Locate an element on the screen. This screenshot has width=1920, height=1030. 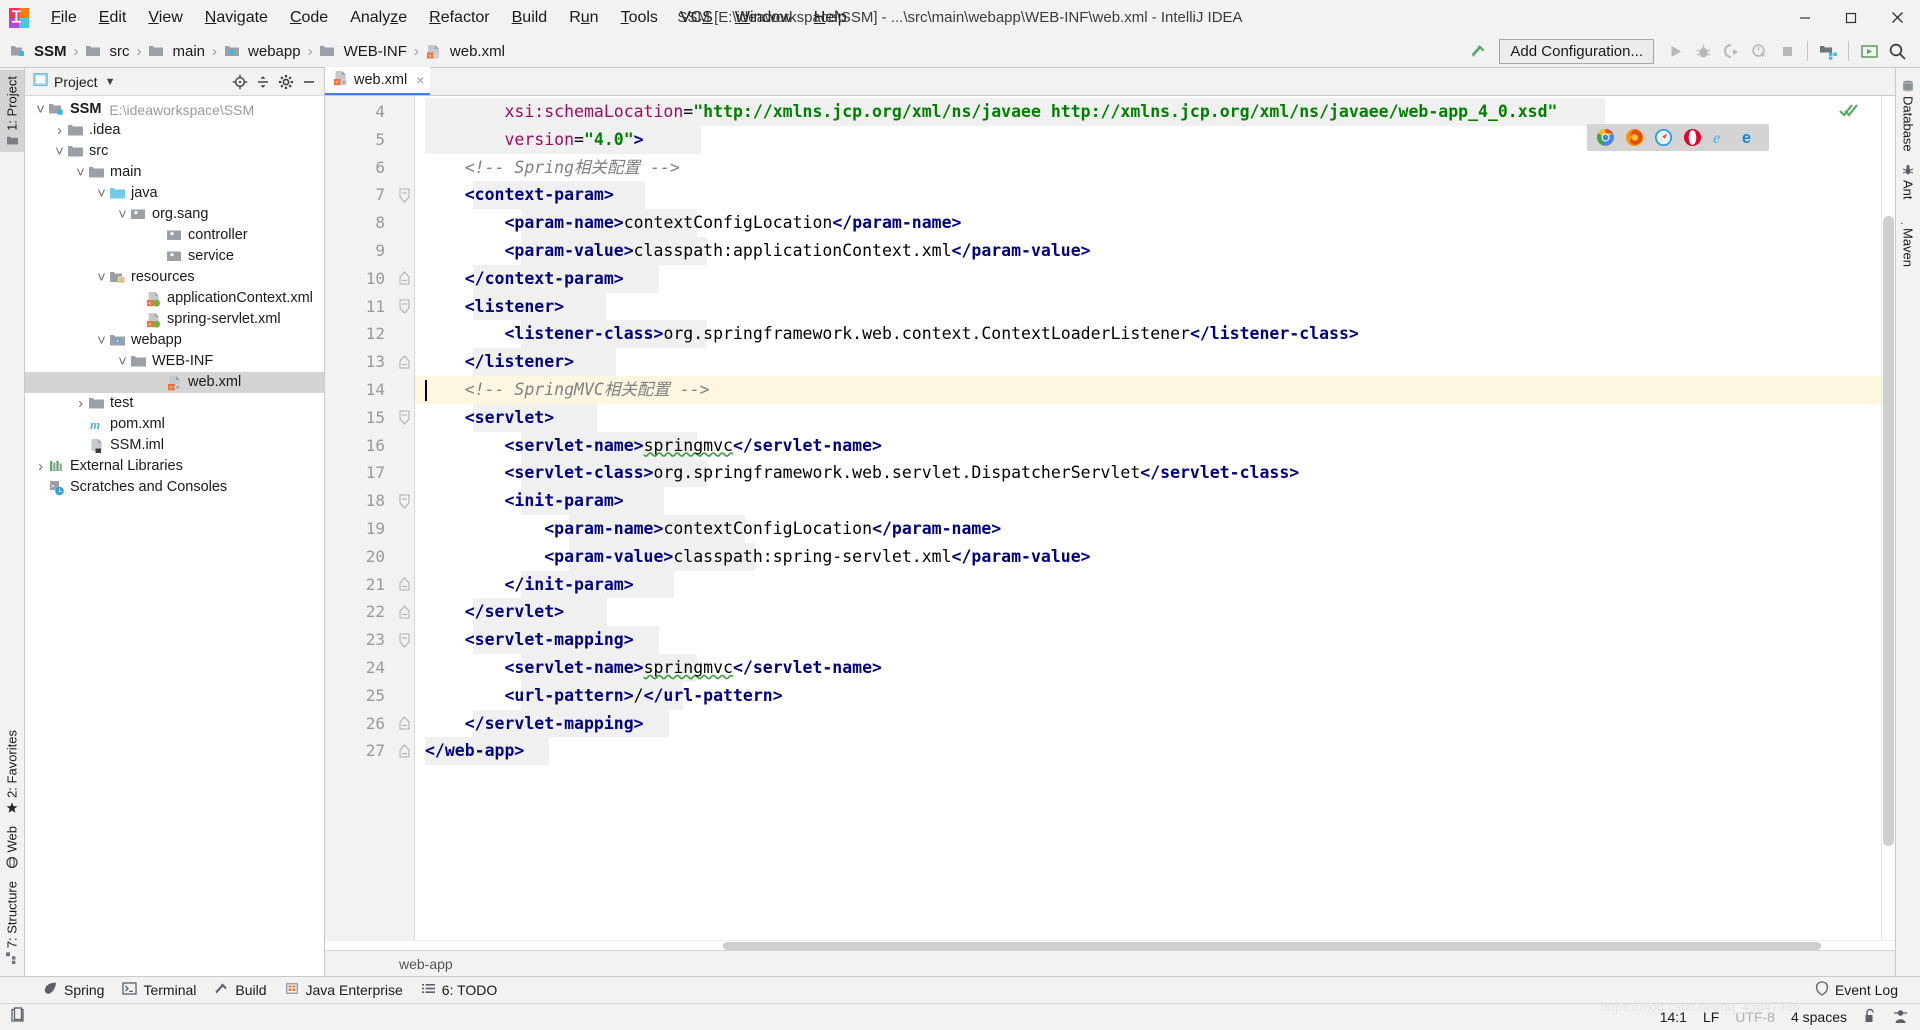
sidebar-tab-maven: m Maven is located at coordinates (1907, 239).